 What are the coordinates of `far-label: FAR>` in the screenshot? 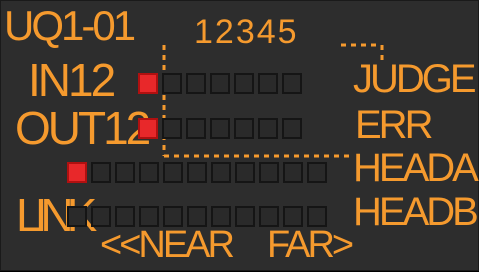 It's located at (310, 245).